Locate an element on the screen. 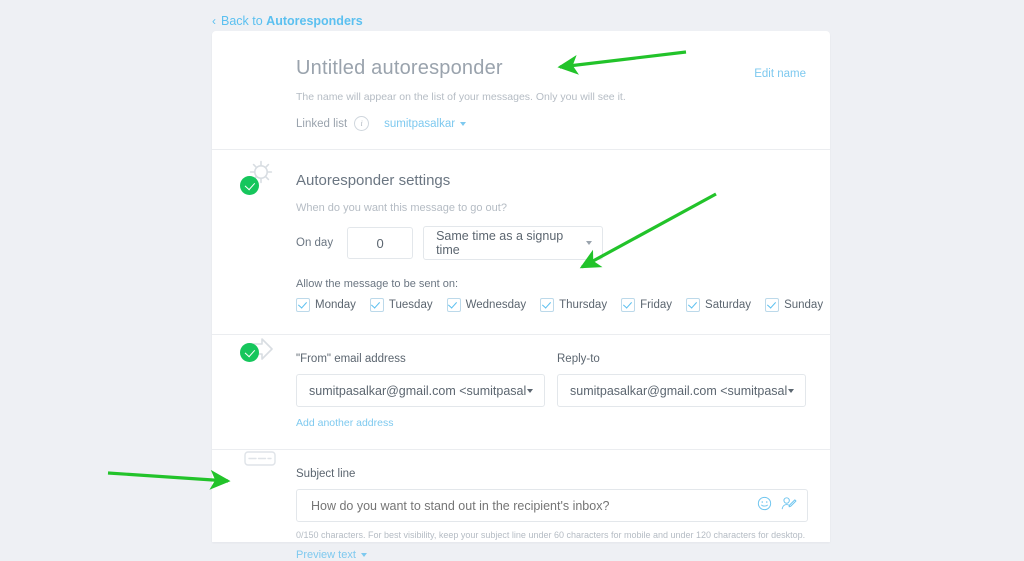 This screenshot has width=1024, height=561. weekday-saturday: Saturday is located at coordinates (718, 305).